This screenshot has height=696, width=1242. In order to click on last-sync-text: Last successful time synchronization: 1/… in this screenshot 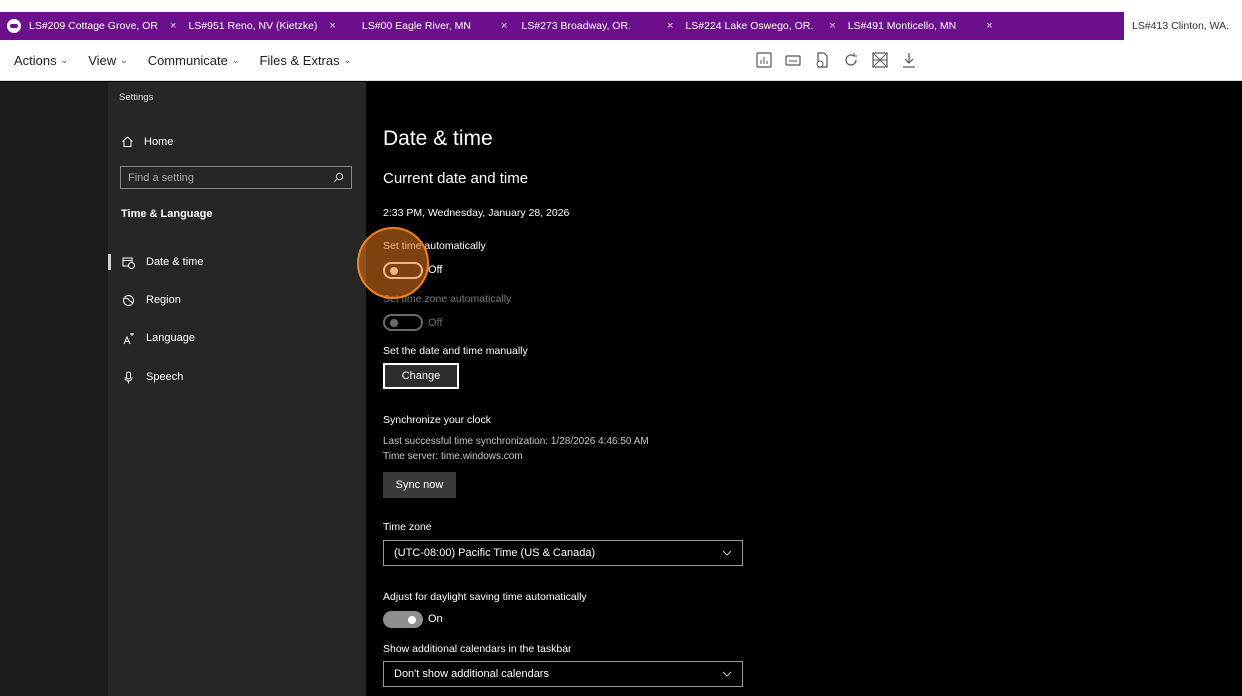, I will do `click(516, 441)`.